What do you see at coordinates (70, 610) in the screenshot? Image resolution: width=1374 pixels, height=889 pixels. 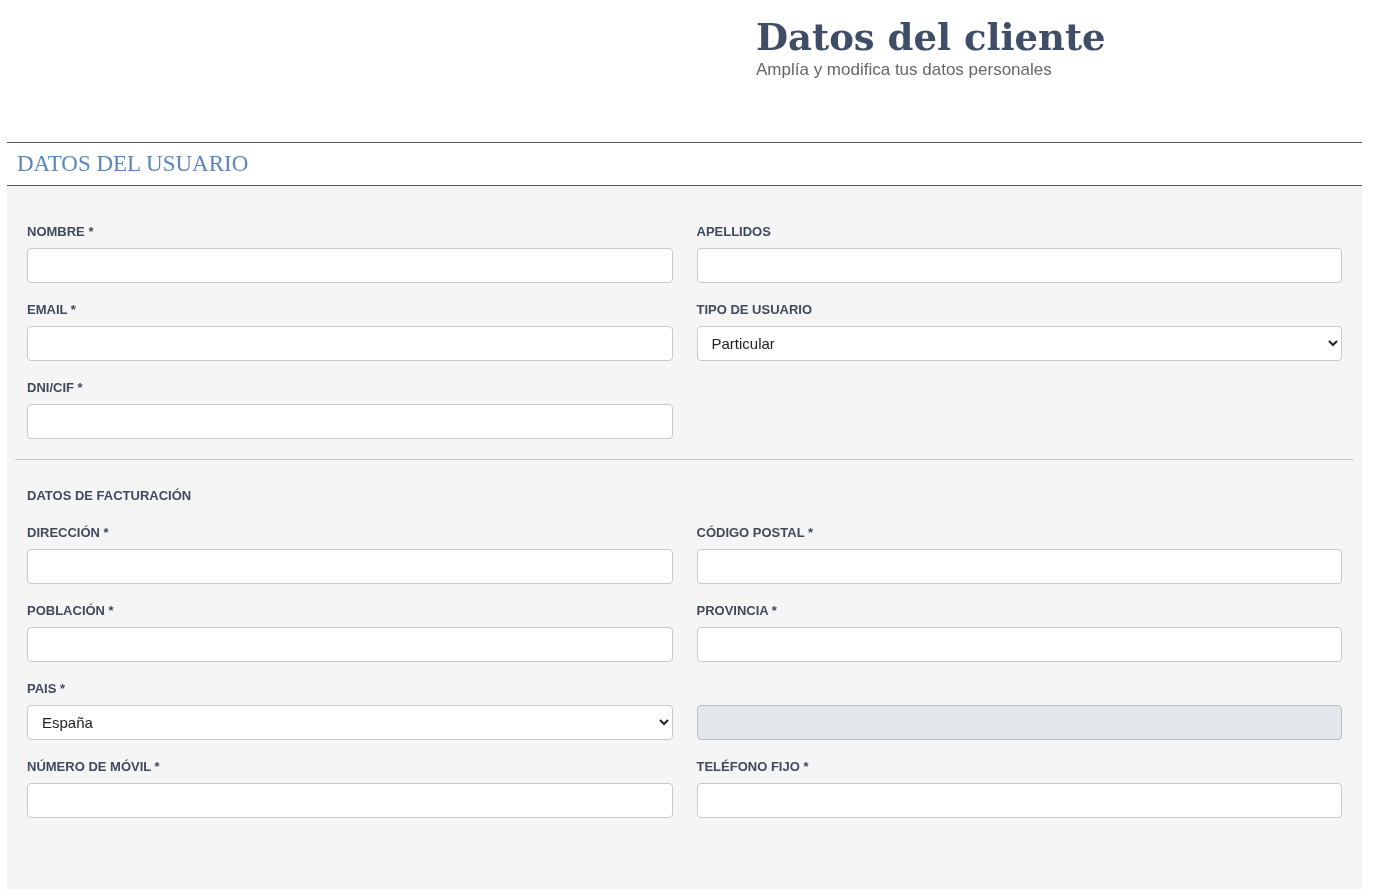 I see `field-label: POBLACIÓN *` at bounding box center [70, 610].